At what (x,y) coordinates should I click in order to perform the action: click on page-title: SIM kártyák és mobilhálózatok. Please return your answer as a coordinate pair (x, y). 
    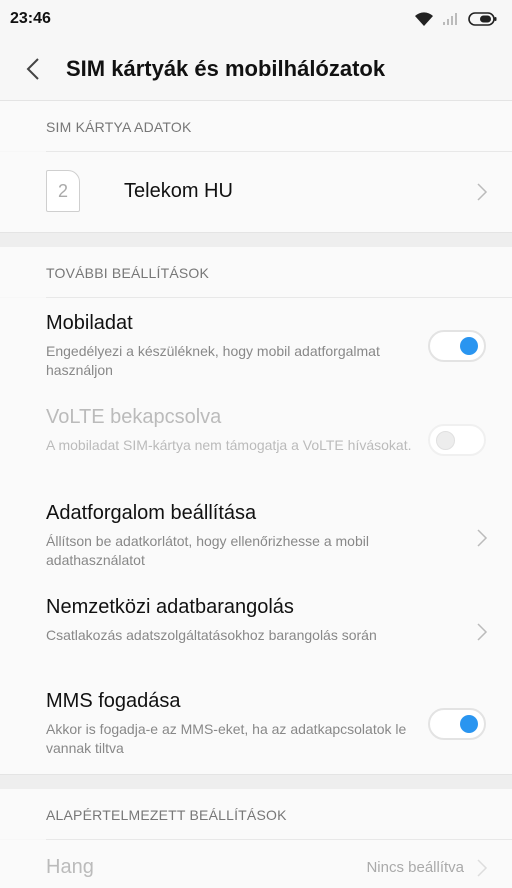
    Looking at the image, I should click on (226, 68).